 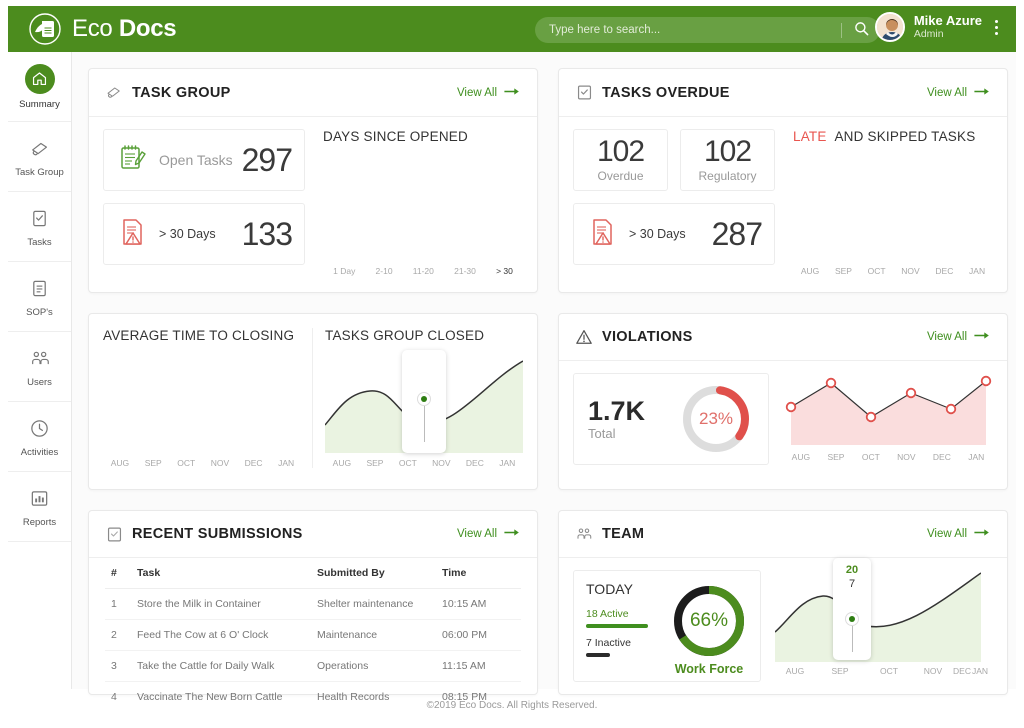 I want to click on card-header: TEAM View All, so click(x=783, y=534).